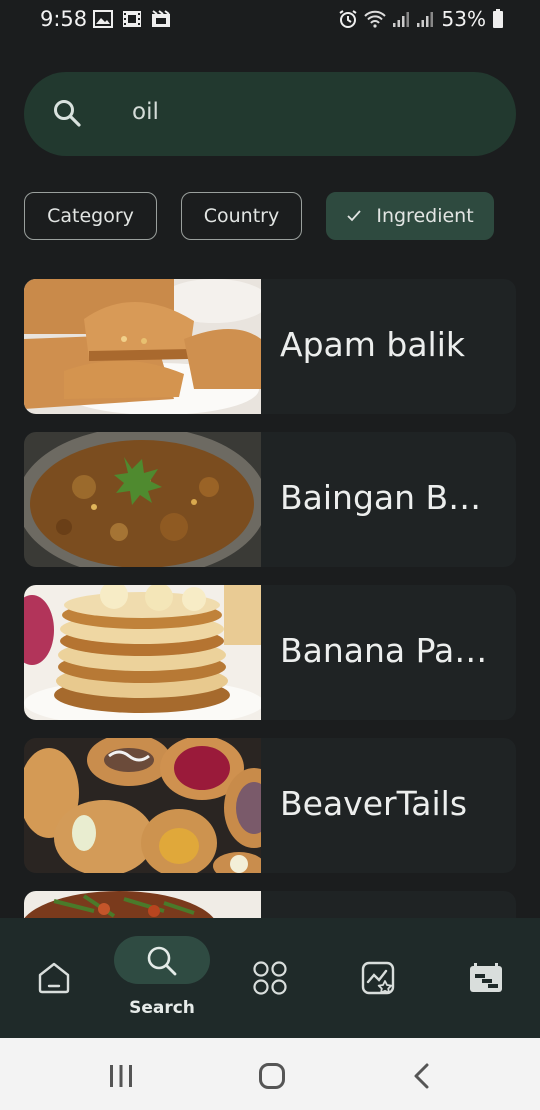 This screenshot has width=540, height=1110. I want to click on filter-chip-country: Country, so click(241, 216).